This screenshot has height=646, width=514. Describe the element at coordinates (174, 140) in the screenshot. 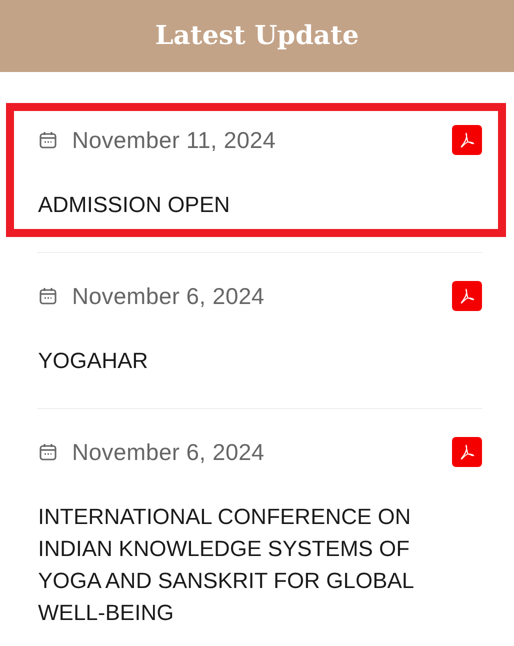

I see `update-date: November 11, 2024` at that location.